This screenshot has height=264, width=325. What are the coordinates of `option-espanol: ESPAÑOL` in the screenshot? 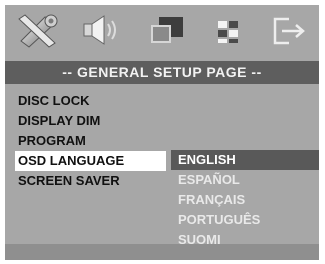 It's located at (245, 180).